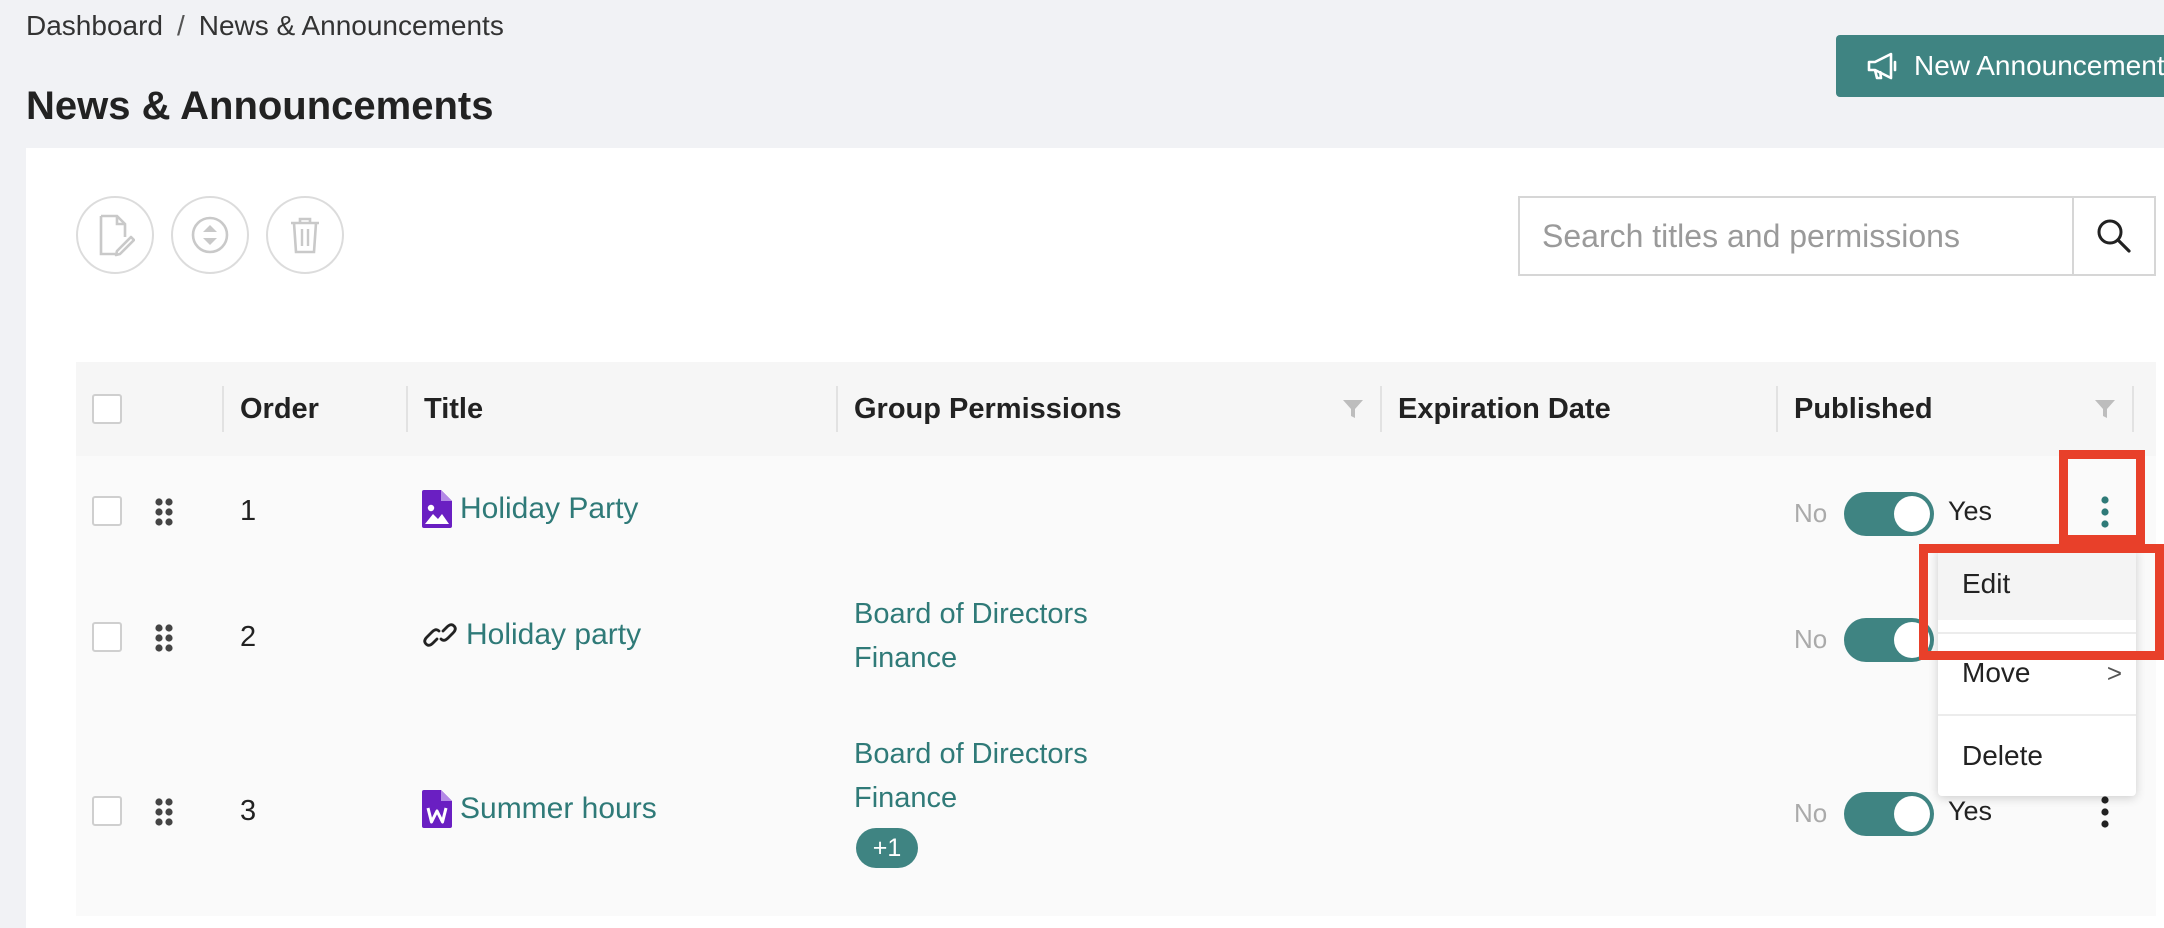 Image resolution: width=2164 pixels, height=928 pixels. Describe the element at coordinates (2105, 812) in the screenshot. I see `row-kebab-menu-icon` at that location.